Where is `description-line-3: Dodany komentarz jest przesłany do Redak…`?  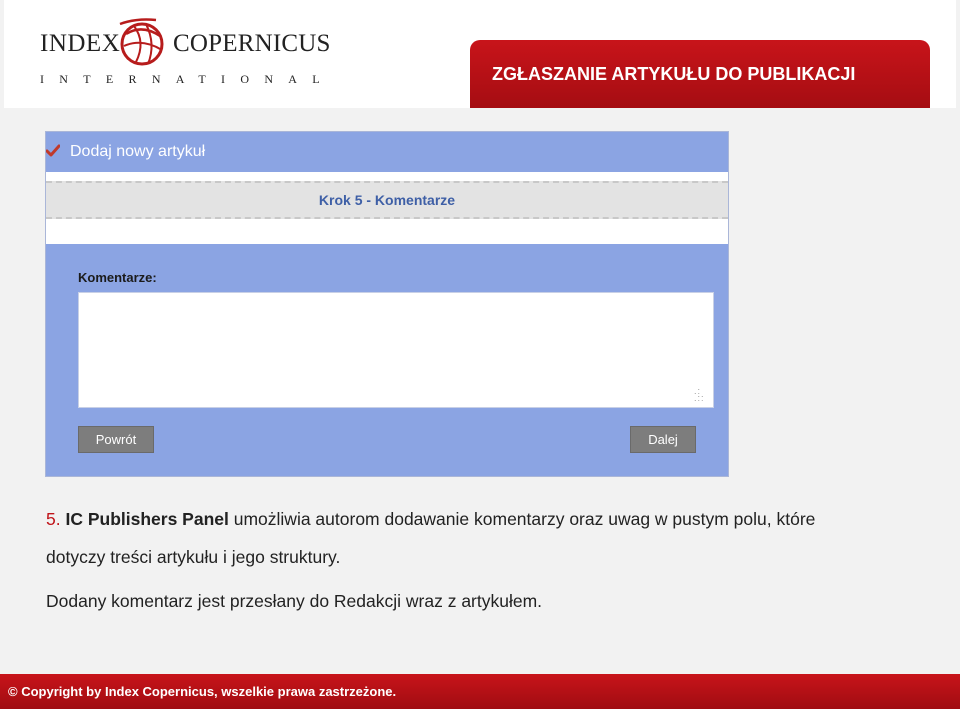 description-line-3: Dodany komentarz jest przesłany do Redak… is located at coordinates (294, 601).